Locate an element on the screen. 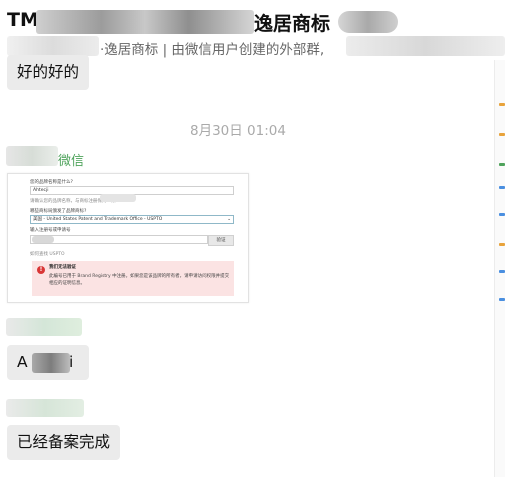 The image size is (505, 477). redacted-subtitle-right is located at coordinates (425, 46).